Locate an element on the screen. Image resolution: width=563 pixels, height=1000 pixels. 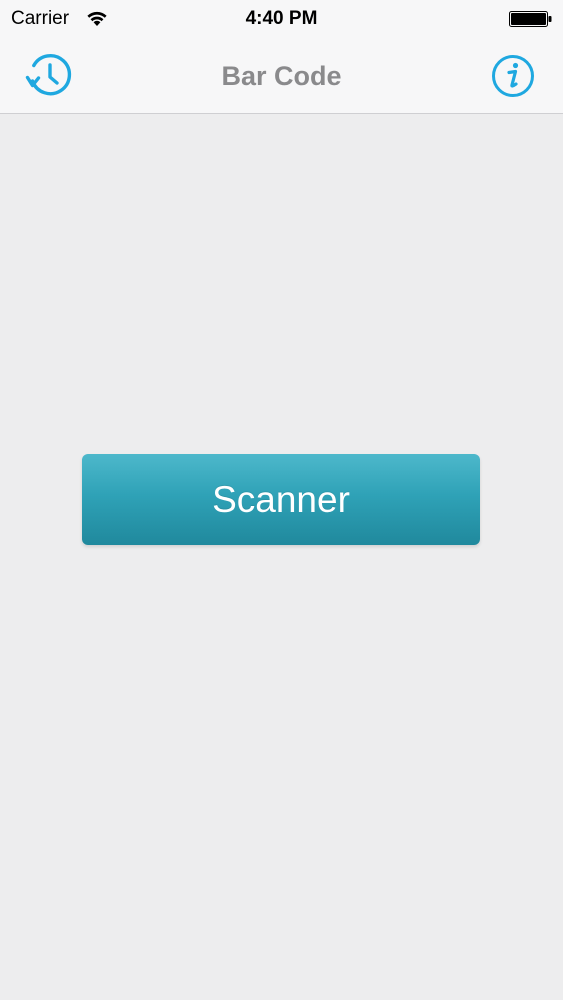
navigation-bar: Bar Code is located at coordinates (281, 77).